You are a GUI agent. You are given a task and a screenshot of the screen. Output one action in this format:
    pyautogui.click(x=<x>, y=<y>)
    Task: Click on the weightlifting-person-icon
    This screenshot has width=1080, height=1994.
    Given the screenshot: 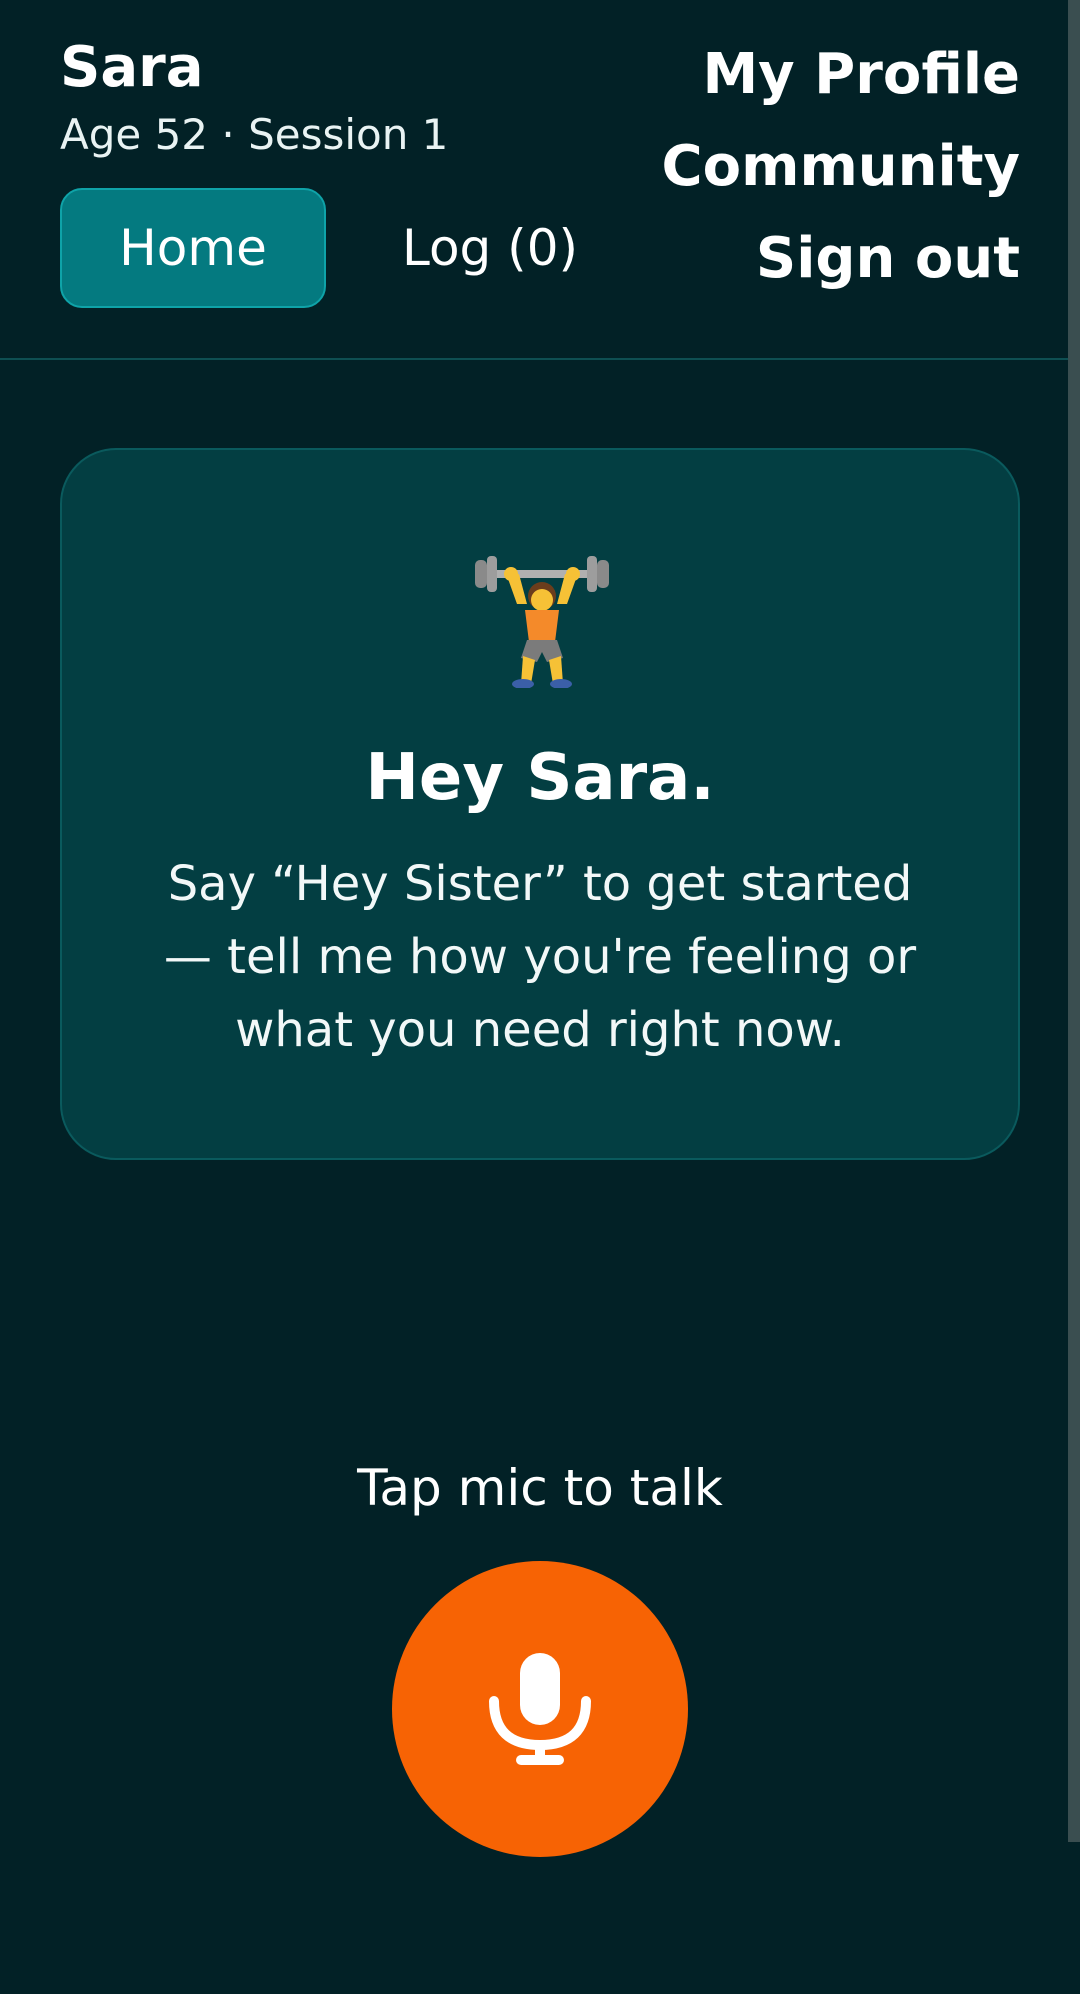 What is the action you would take?
    pyautogui.click(x=542, y=622)
    